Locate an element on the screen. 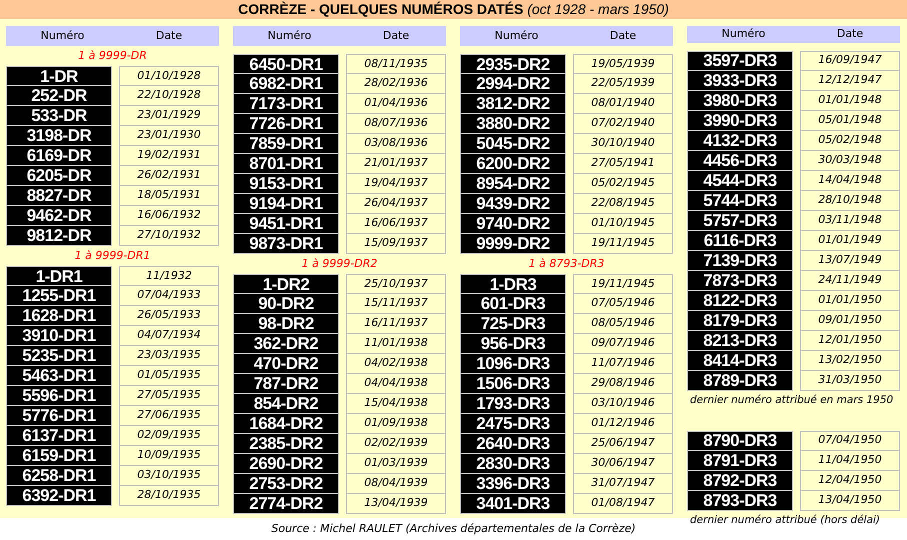  plate-number: 2830-DR3 is located at coordinates (513, 464).